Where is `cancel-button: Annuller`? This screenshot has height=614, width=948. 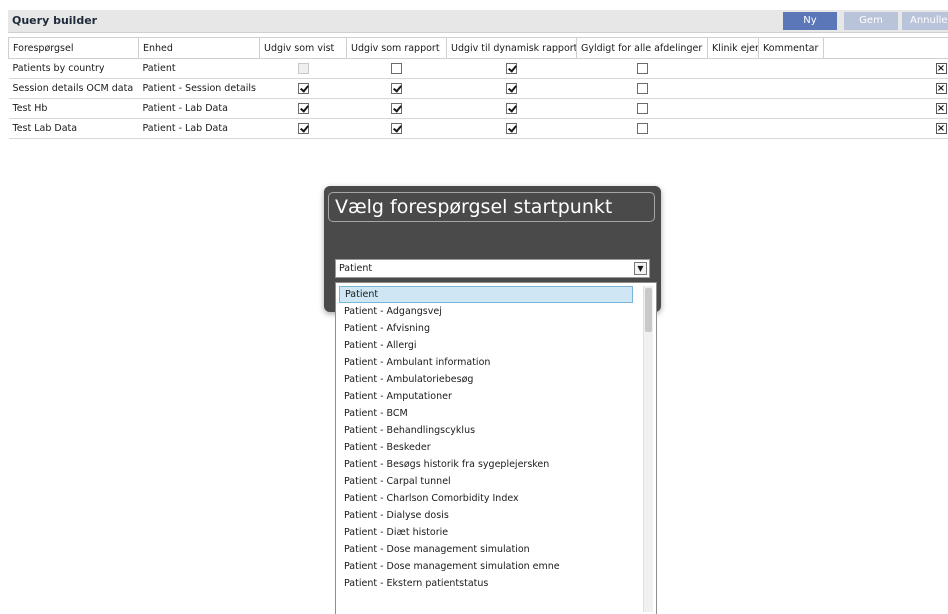 cancel-button: Annuller is located at coordinates (925, 21).